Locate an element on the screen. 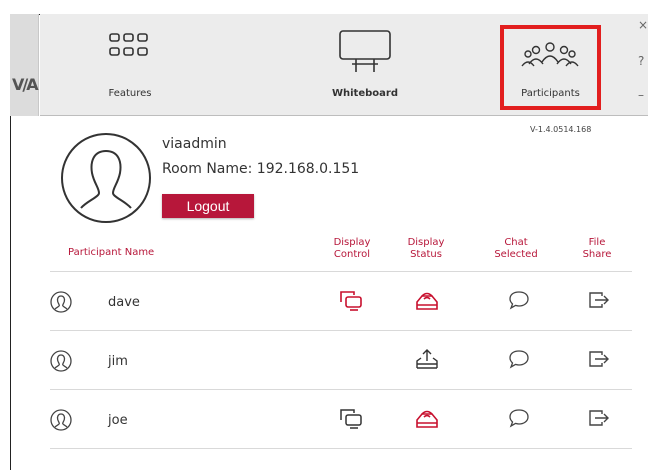  whiteboard-button: Whiteboard is located at coordinates (365, 65).